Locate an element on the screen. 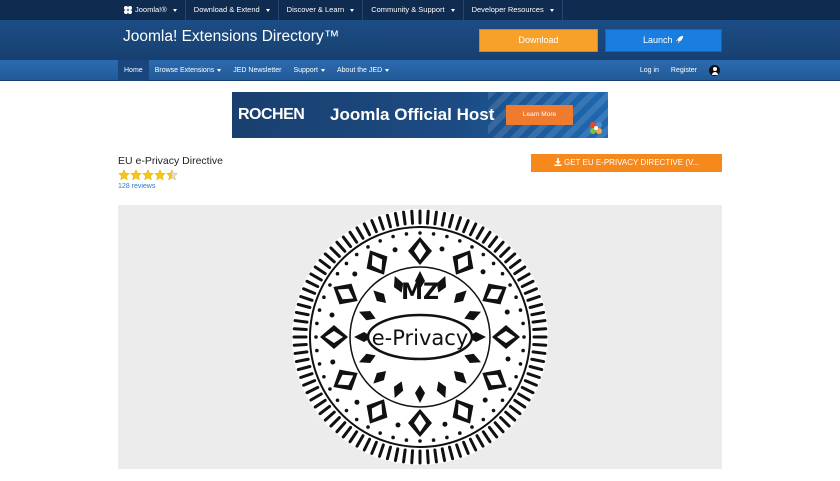 The width and height of the screenshot is (840, 481). topbar-item-label: Joomla!® is located at coordinates (151, 9).